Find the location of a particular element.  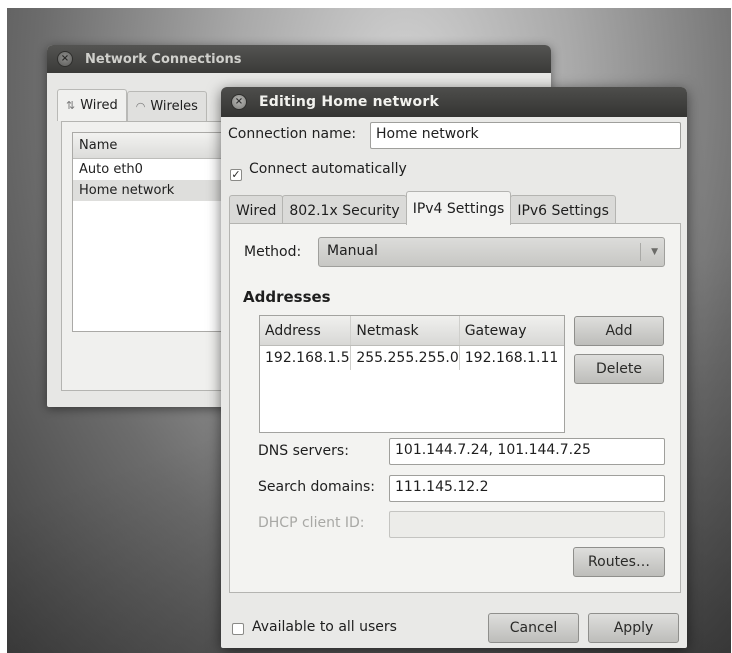

tab-ipv6-settings: IPv6 Settings is located at coordinates (563, 210).